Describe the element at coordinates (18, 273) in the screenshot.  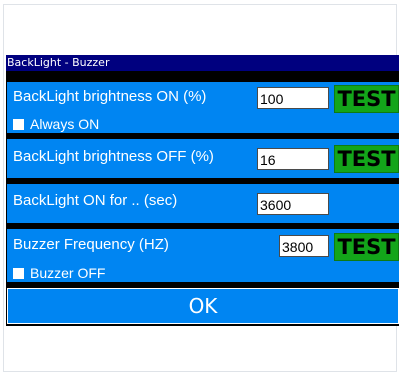
I see `buzzer-off-checkbox` at that location.